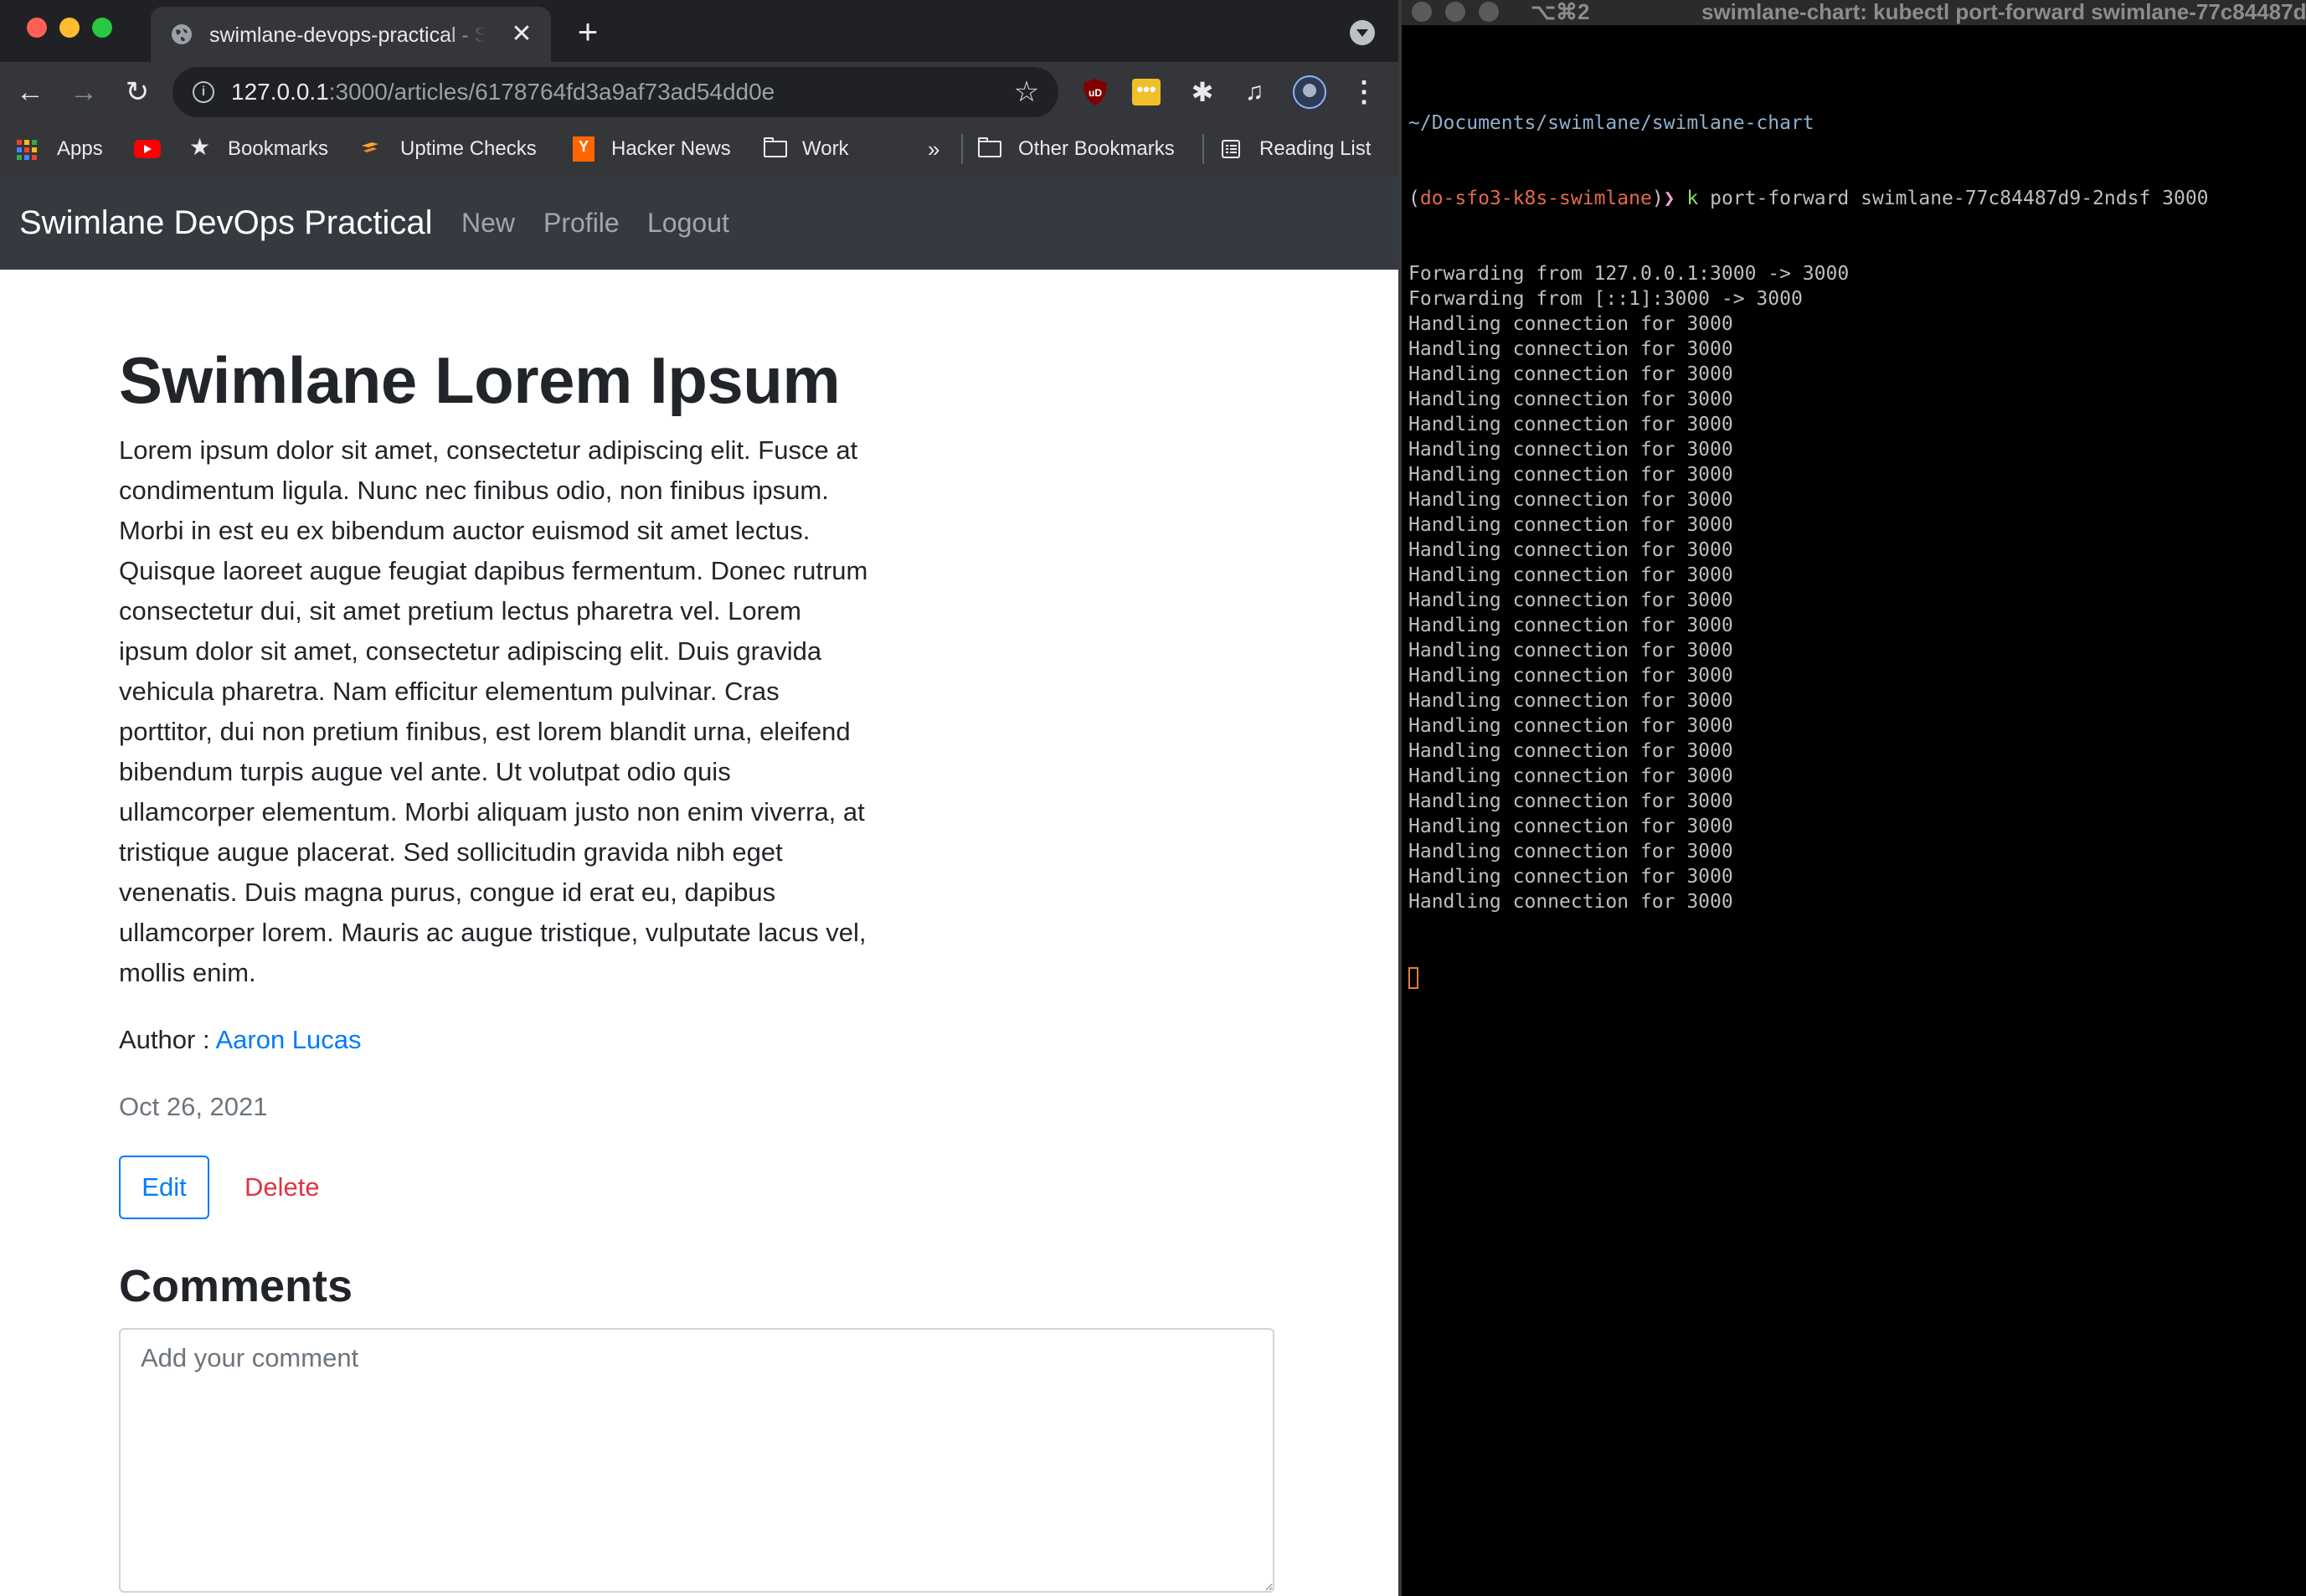 This screenshot has height=1596, width=2306. Describe the element at coordinates (282, 1187) in the screenshot. I see `delete-button: Delete` at that location.